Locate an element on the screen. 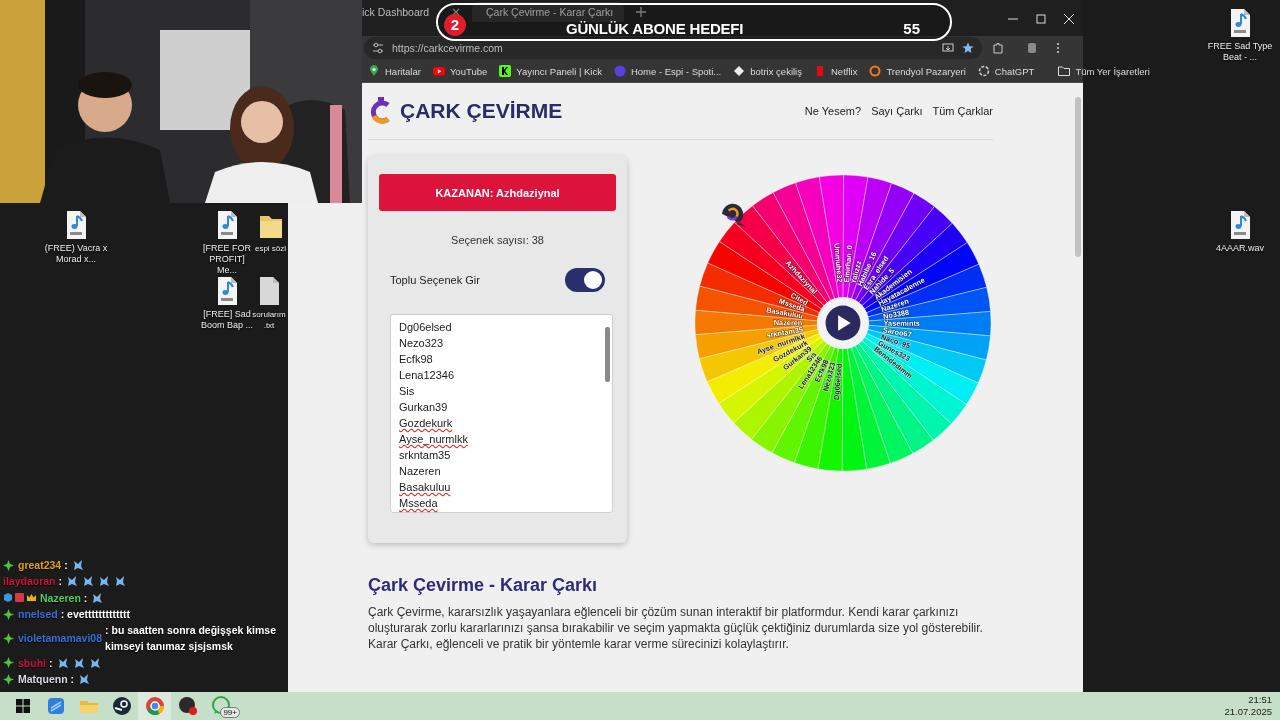  chat-message: : bu saatten sonra değişşek kimse kimseyi tanımaz sjsjsmsk is located at coordinates (191, 639).